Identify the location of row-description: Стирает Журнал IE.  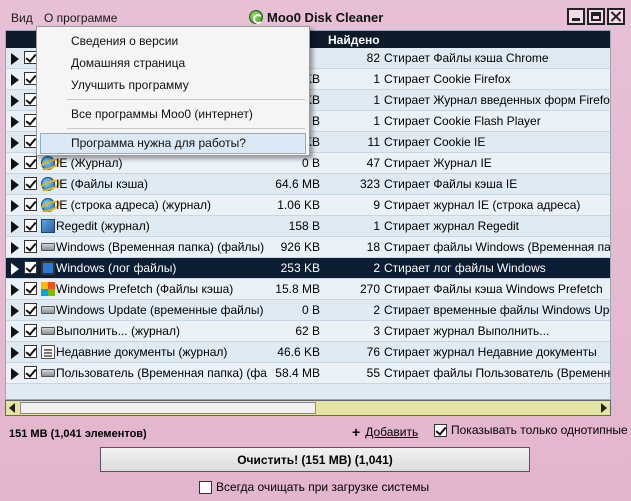
(438, 163).